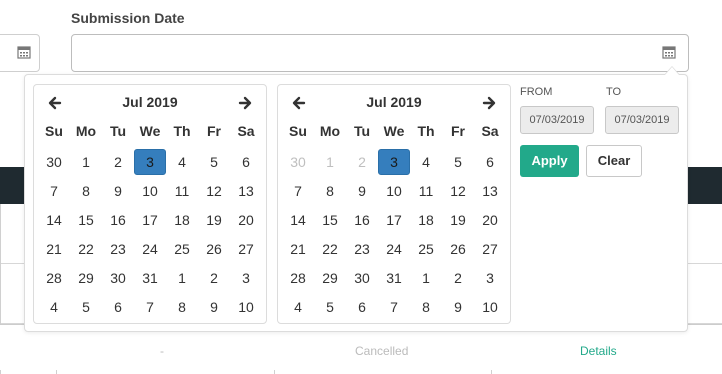  Describe the element at coordinates (557, 120) in the screenshot. I see `from-date-input: 07/03/2019` at that location.